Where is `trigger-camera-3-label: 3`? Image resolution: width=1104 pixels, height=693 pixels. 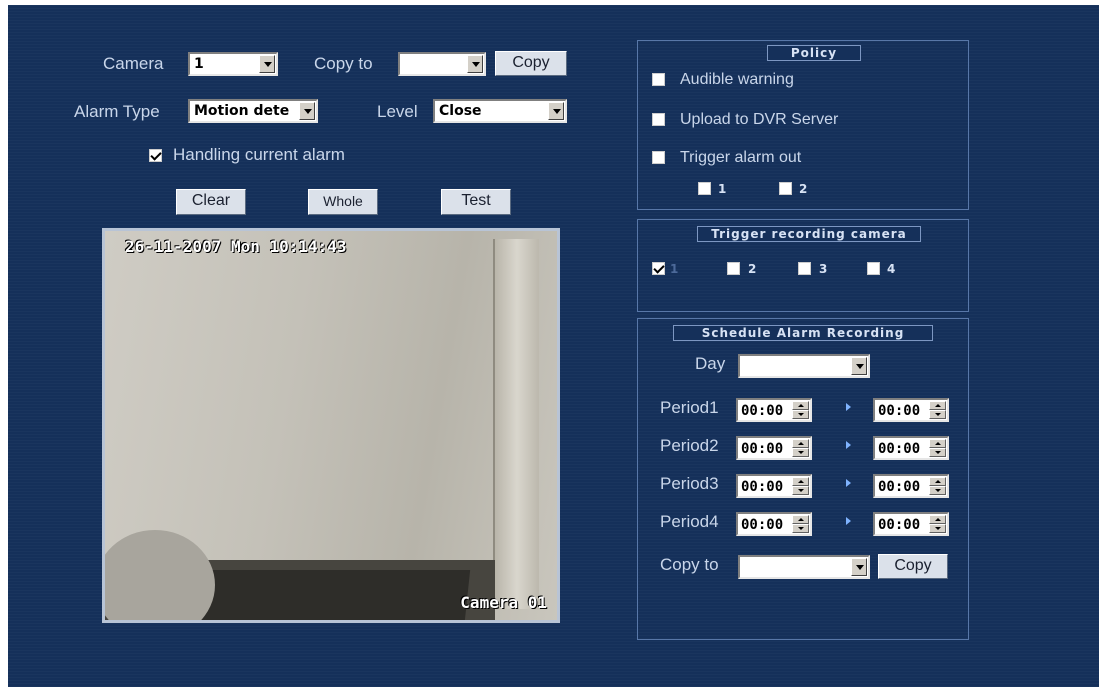 trigger-camera-3-label: 3 is located at coordinates (823, 269).